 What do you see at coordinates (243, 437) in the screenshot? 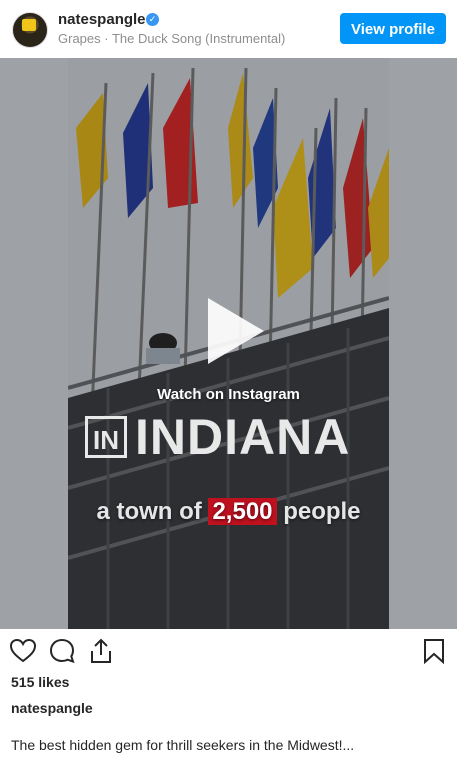
I see `indiana-text: INDIANA` at bounding box center [243, 437].